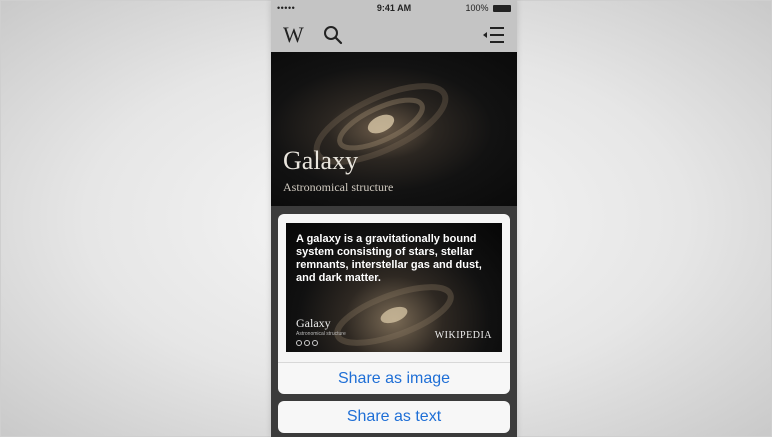 Image resolution: width=772 pixels, height=437 pixels. What do you see at coordinates (321, 334) in the screenshot?
I see `share-card-subtitle: Astronomical structure` at bounding box center [321, 334].